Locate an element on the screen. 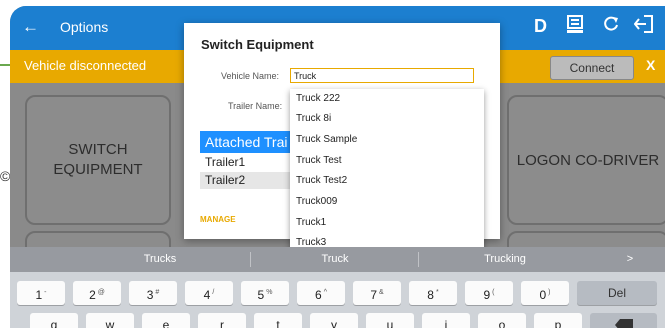 The width and height of the screenshot is (665, 328). key-alt-label: / is located at coordinates (213, 292).